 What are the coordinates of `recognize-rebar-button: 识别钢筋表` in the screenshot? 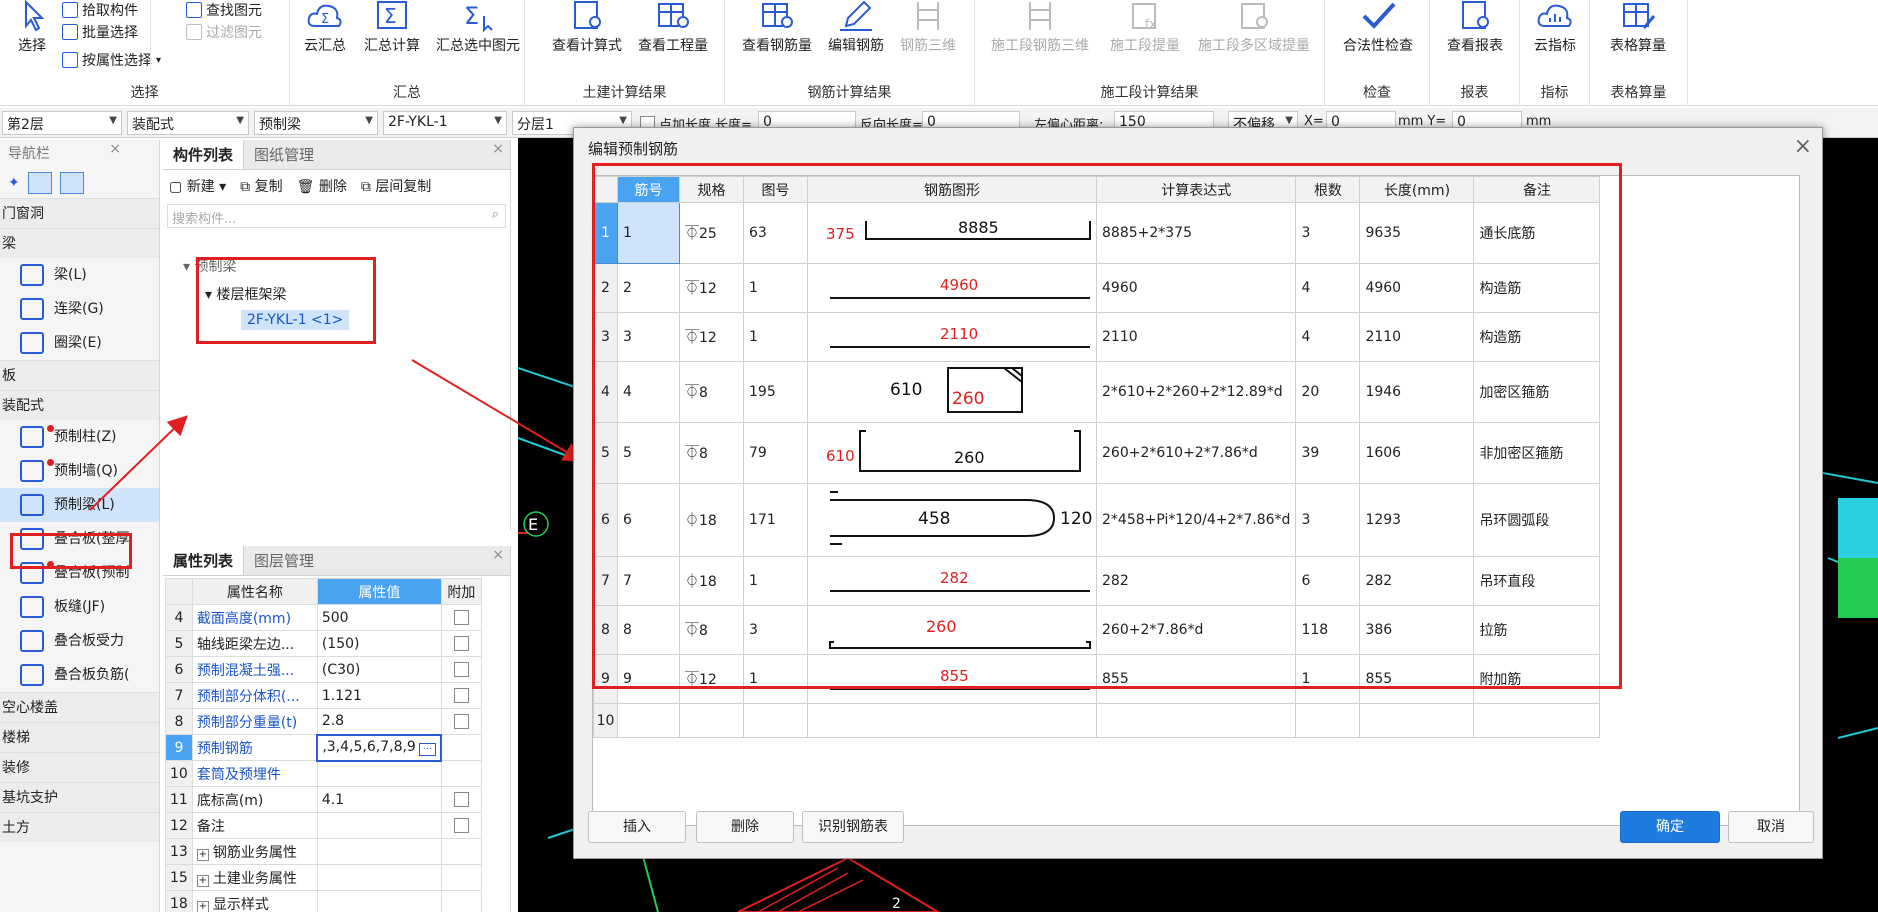 It's located at (853, 827).